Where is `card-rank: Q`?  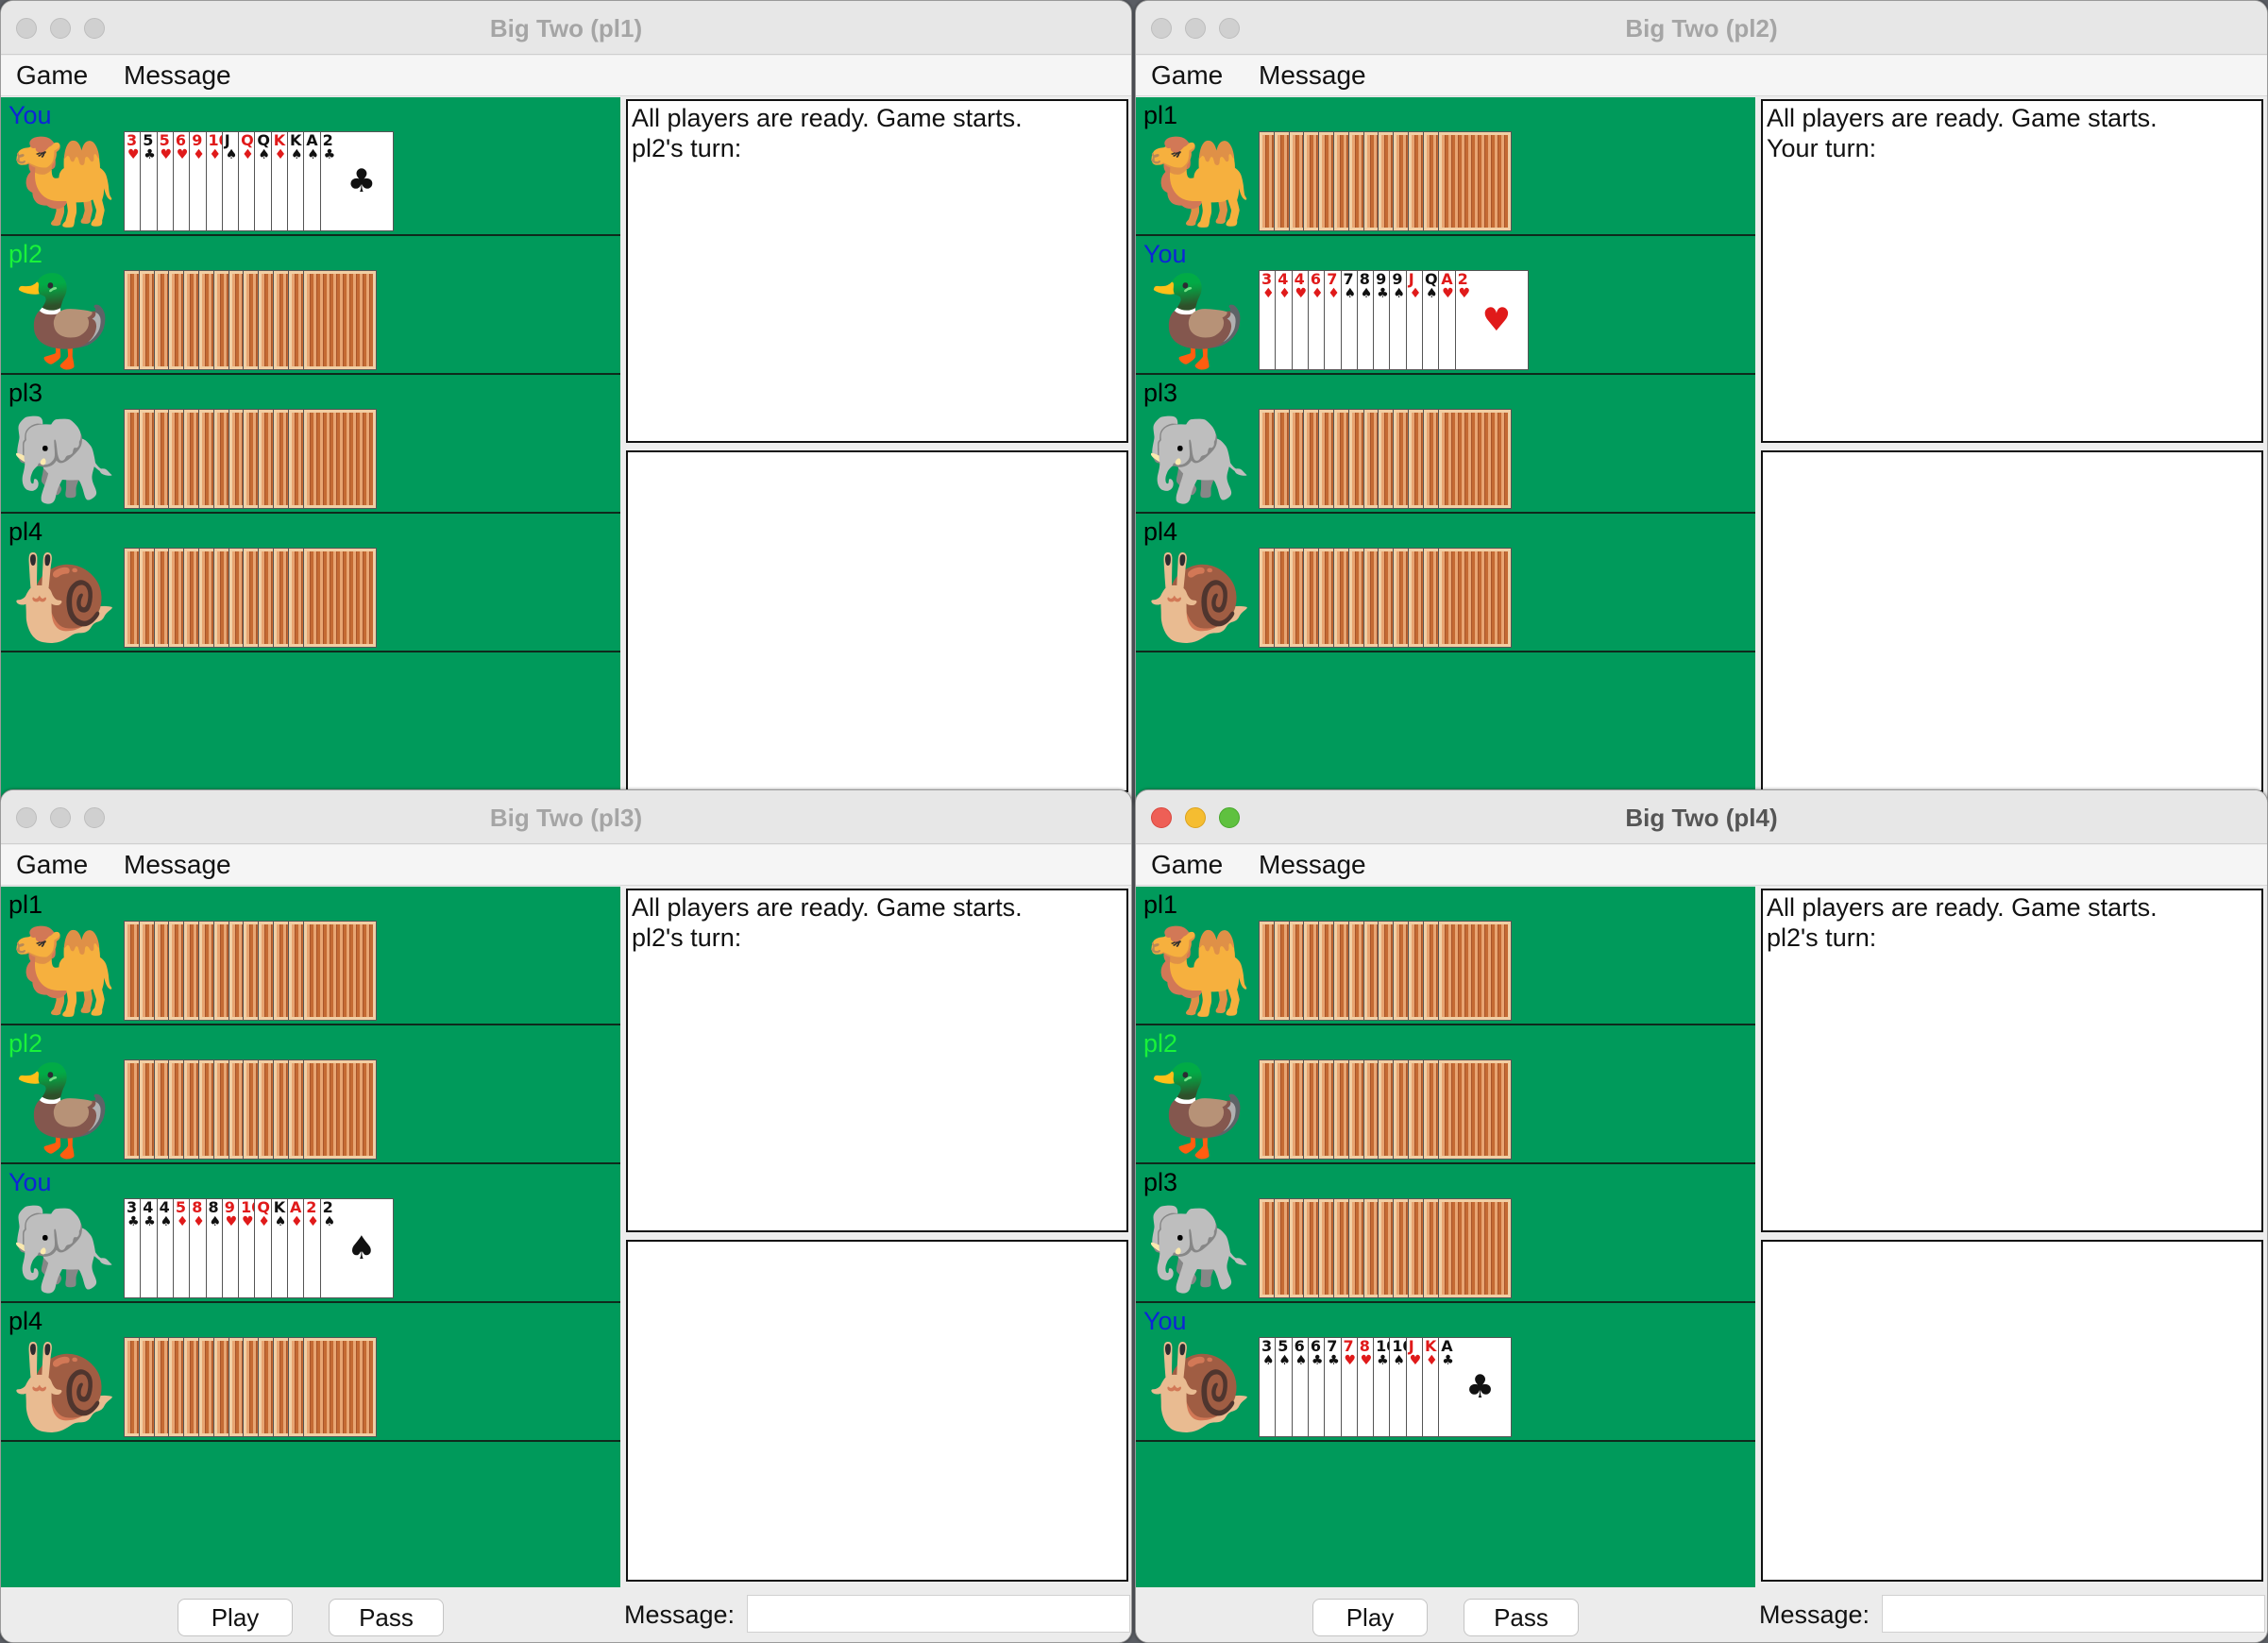 card-rank: Q is located at coordinates (263, 1207).